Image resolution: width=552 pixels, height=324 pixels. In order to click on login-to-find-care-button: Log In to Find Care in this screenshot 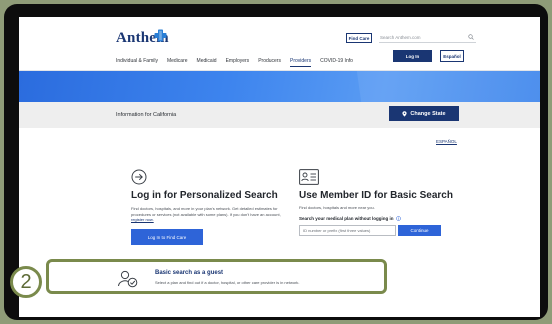, I will do `click(167, 237)`.